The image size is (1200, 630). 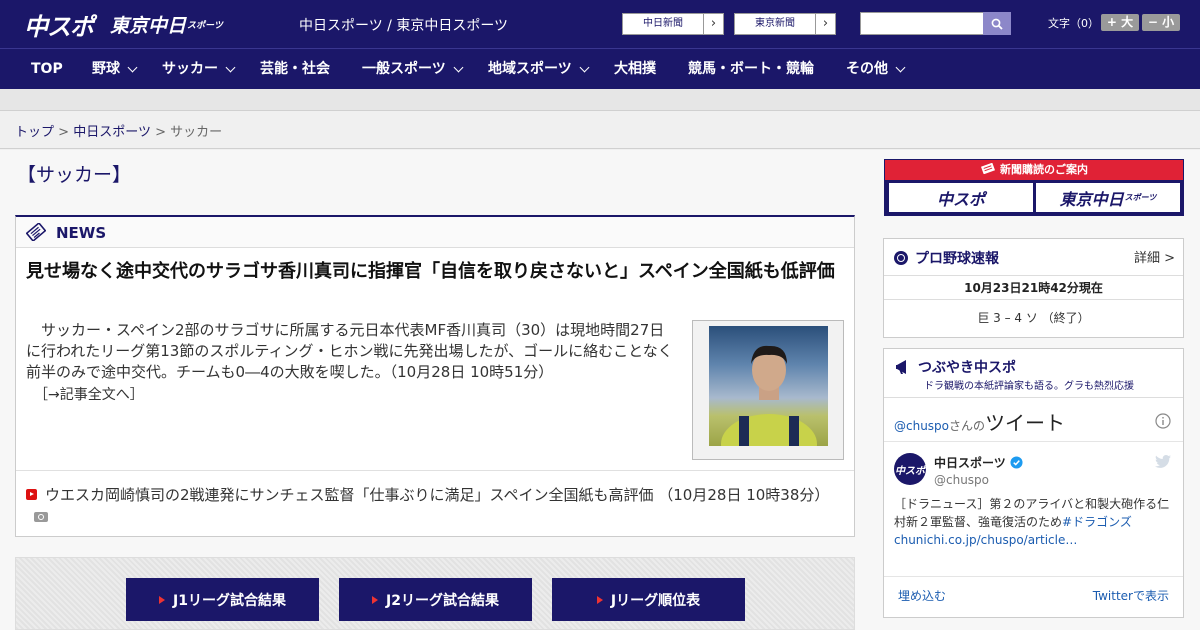 What do you see at coordinates (89, 394) in the screenshot?
I see `read-more-link: ［→記事全文へ］` at bounding box center [89, 394].